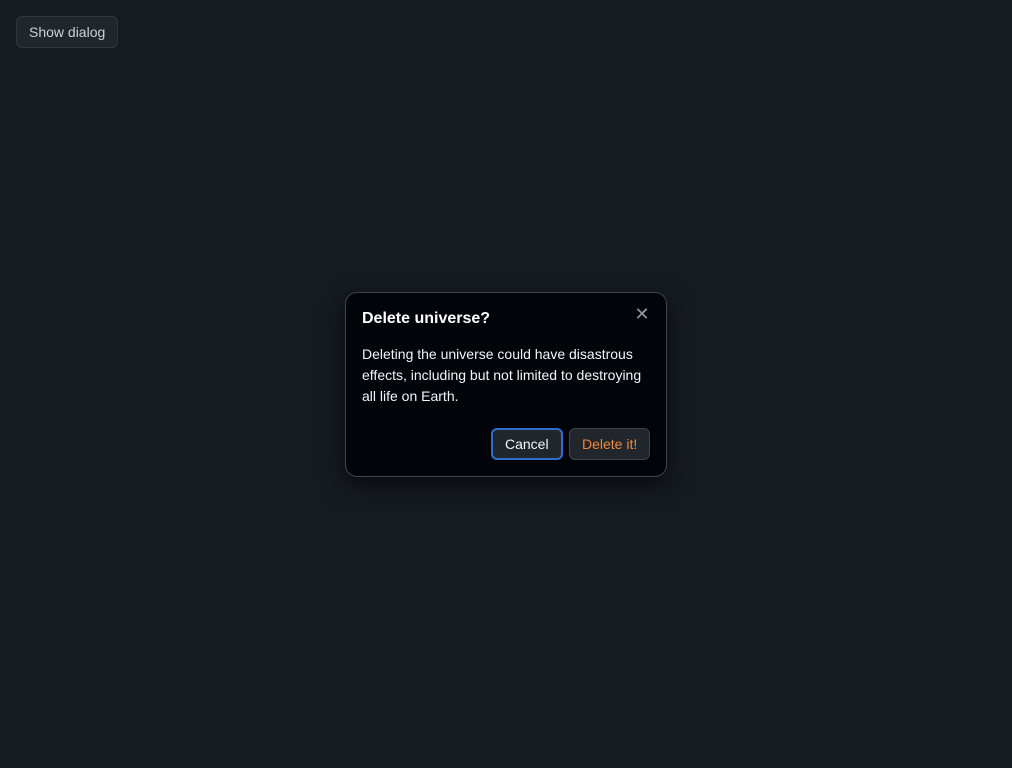  I want to click on delete-button: Delete it!, so click(610, 444).